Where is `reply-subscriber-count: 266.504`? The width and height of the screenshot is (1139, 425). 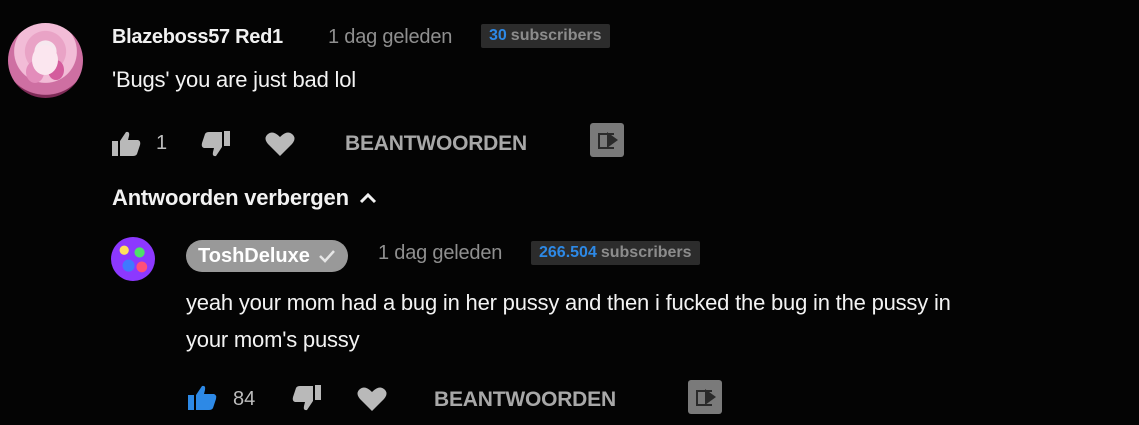 reply-subscriber-count: 266.504 is located at coordinates (568, 252).